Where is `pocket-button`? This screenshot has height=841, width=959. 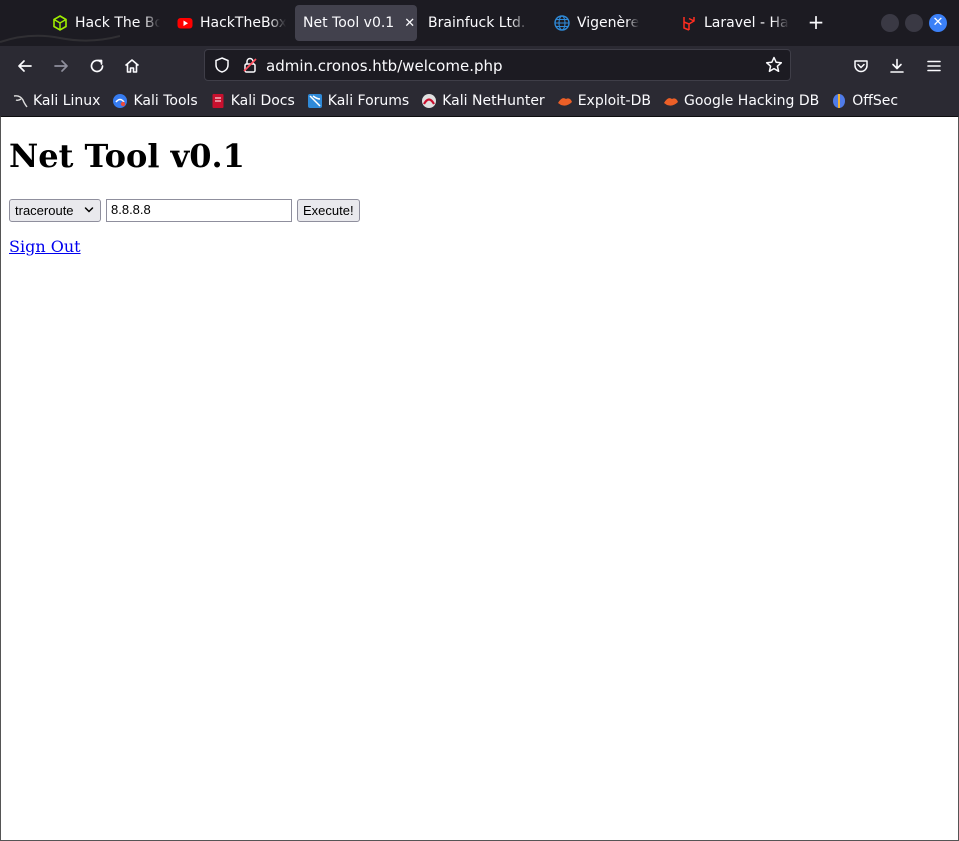 pocket-button is located at coordinates (861, 66).